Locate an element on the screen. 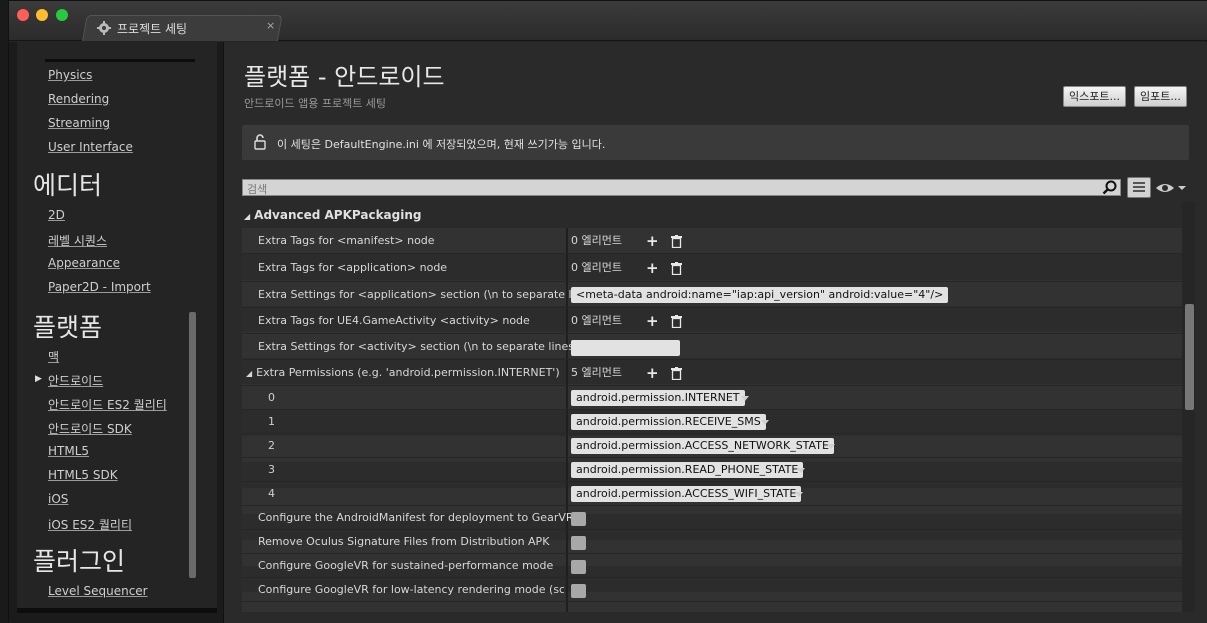 Image resolution: width=1207 pixels, height=623 pixels. minimize-window-button is located at coordinates (42, 15).